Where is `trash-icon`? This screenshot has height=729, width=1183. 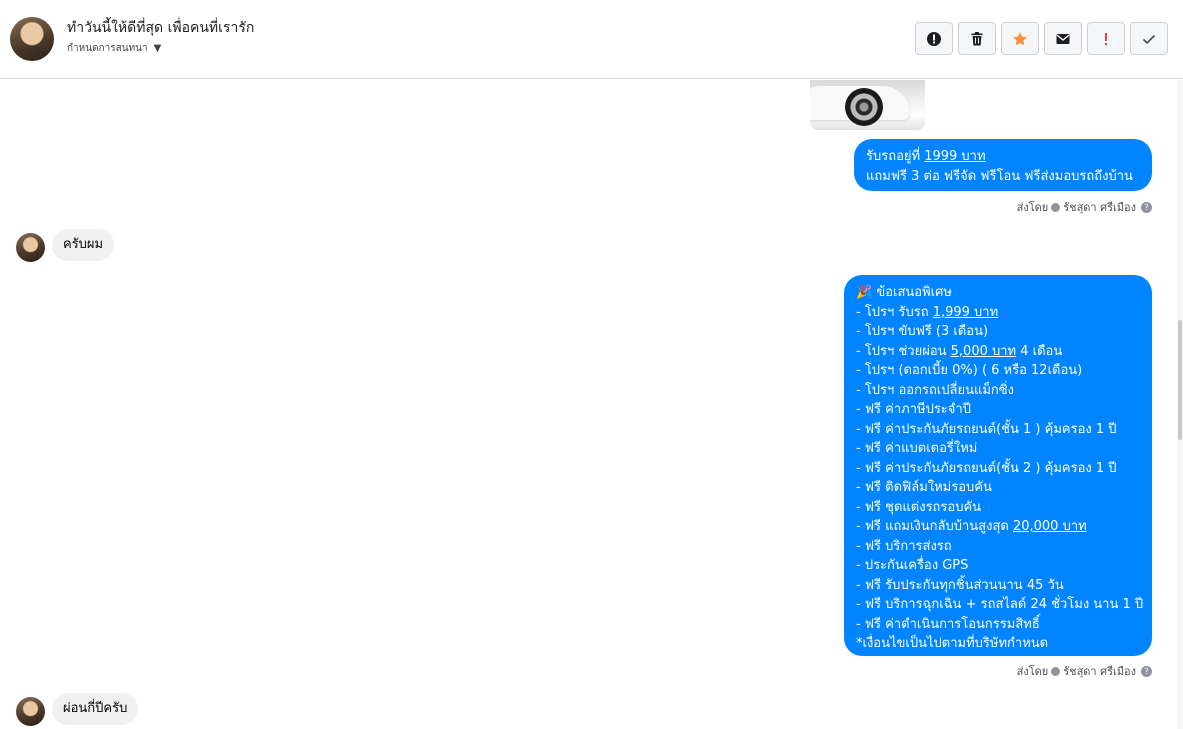
trash-icon is located at coordinates (977, 38).